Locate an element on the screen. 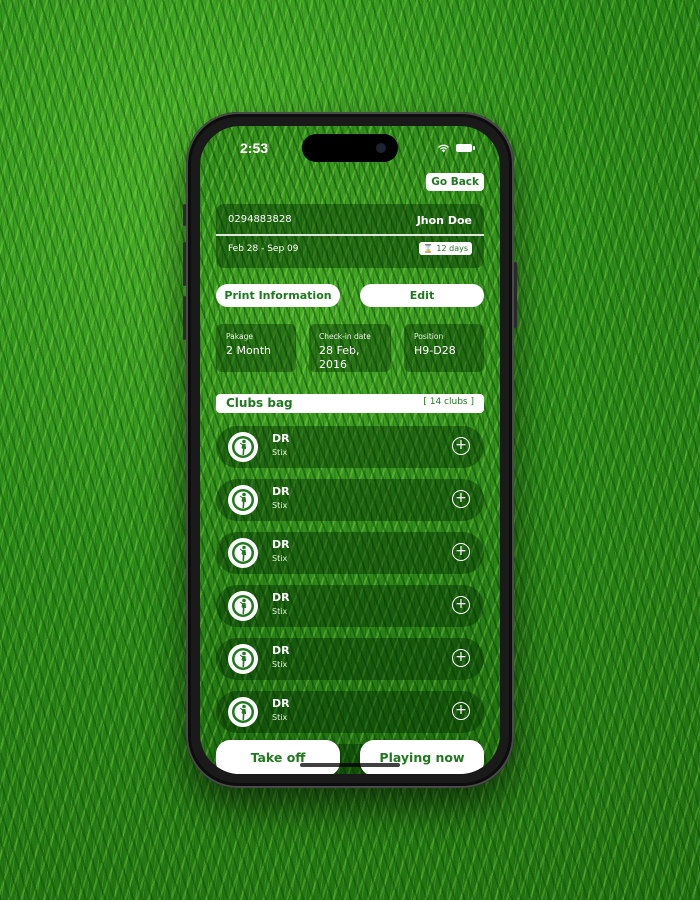  stat-label: Position is located at coordinates (429, 336).